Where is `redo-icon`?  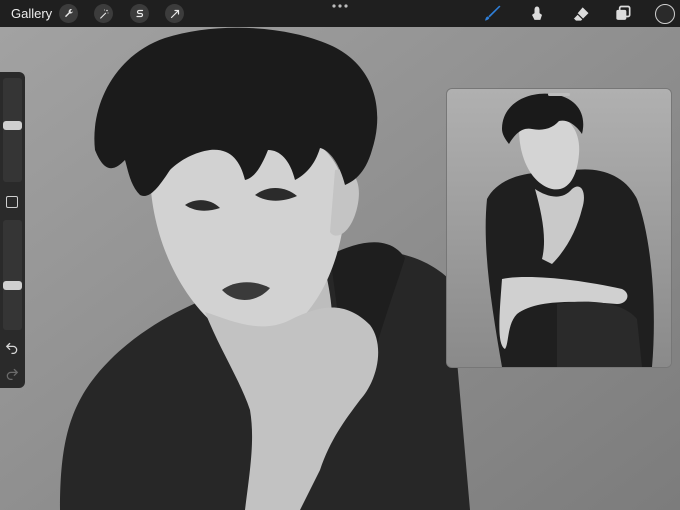
redo-icon is located at coordinates (12, 373).